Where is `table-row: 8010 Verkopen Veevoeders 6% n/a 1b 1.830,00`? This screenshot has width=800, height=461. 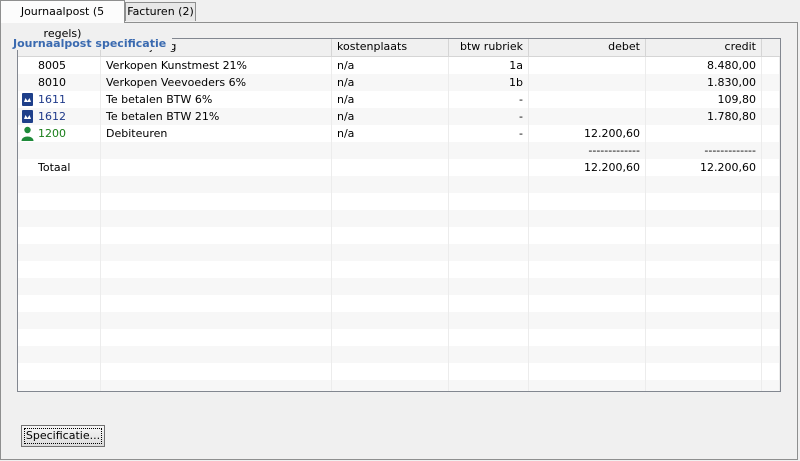 table-row: 8010 Verkopen Veevoeders 6% n/a 1b 1.830,00 is located at coordinates (399, 82).